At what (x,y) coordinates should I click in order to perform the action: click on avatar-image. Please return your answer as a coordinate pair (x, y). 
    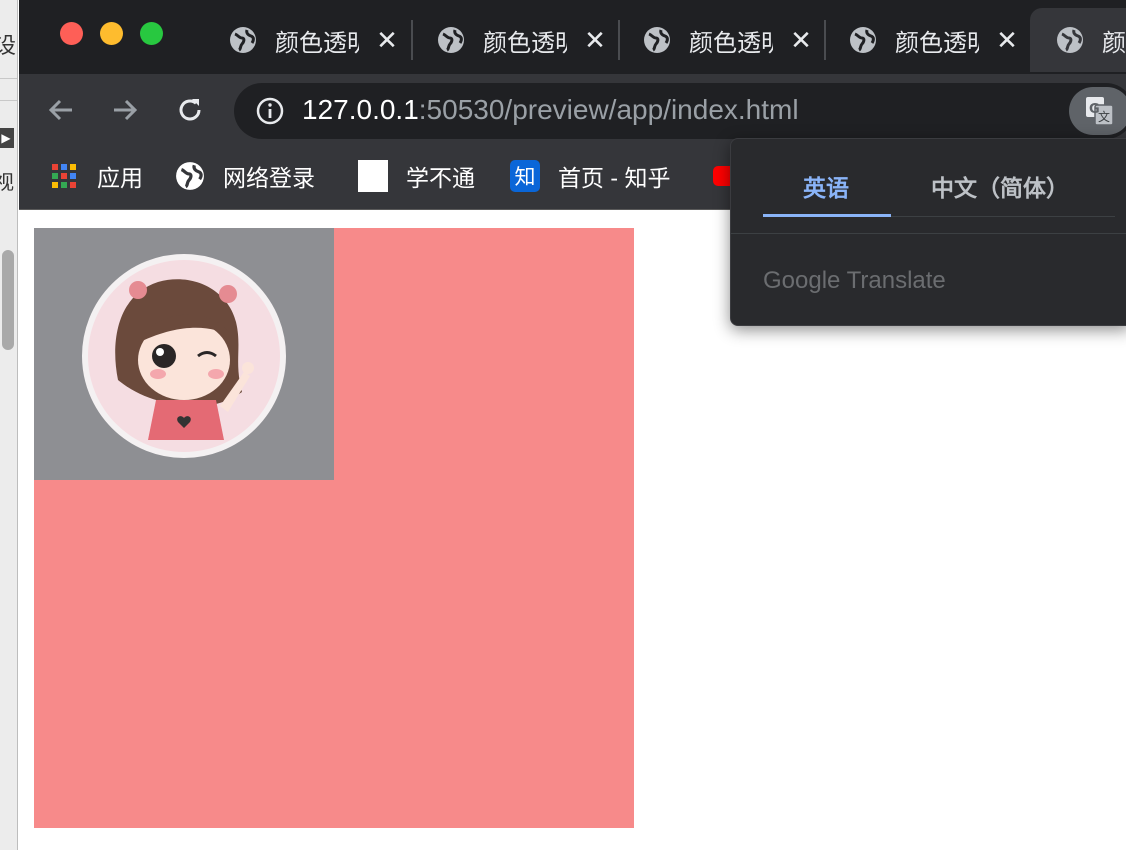
    Looking at the image, I should click on (184, 356).